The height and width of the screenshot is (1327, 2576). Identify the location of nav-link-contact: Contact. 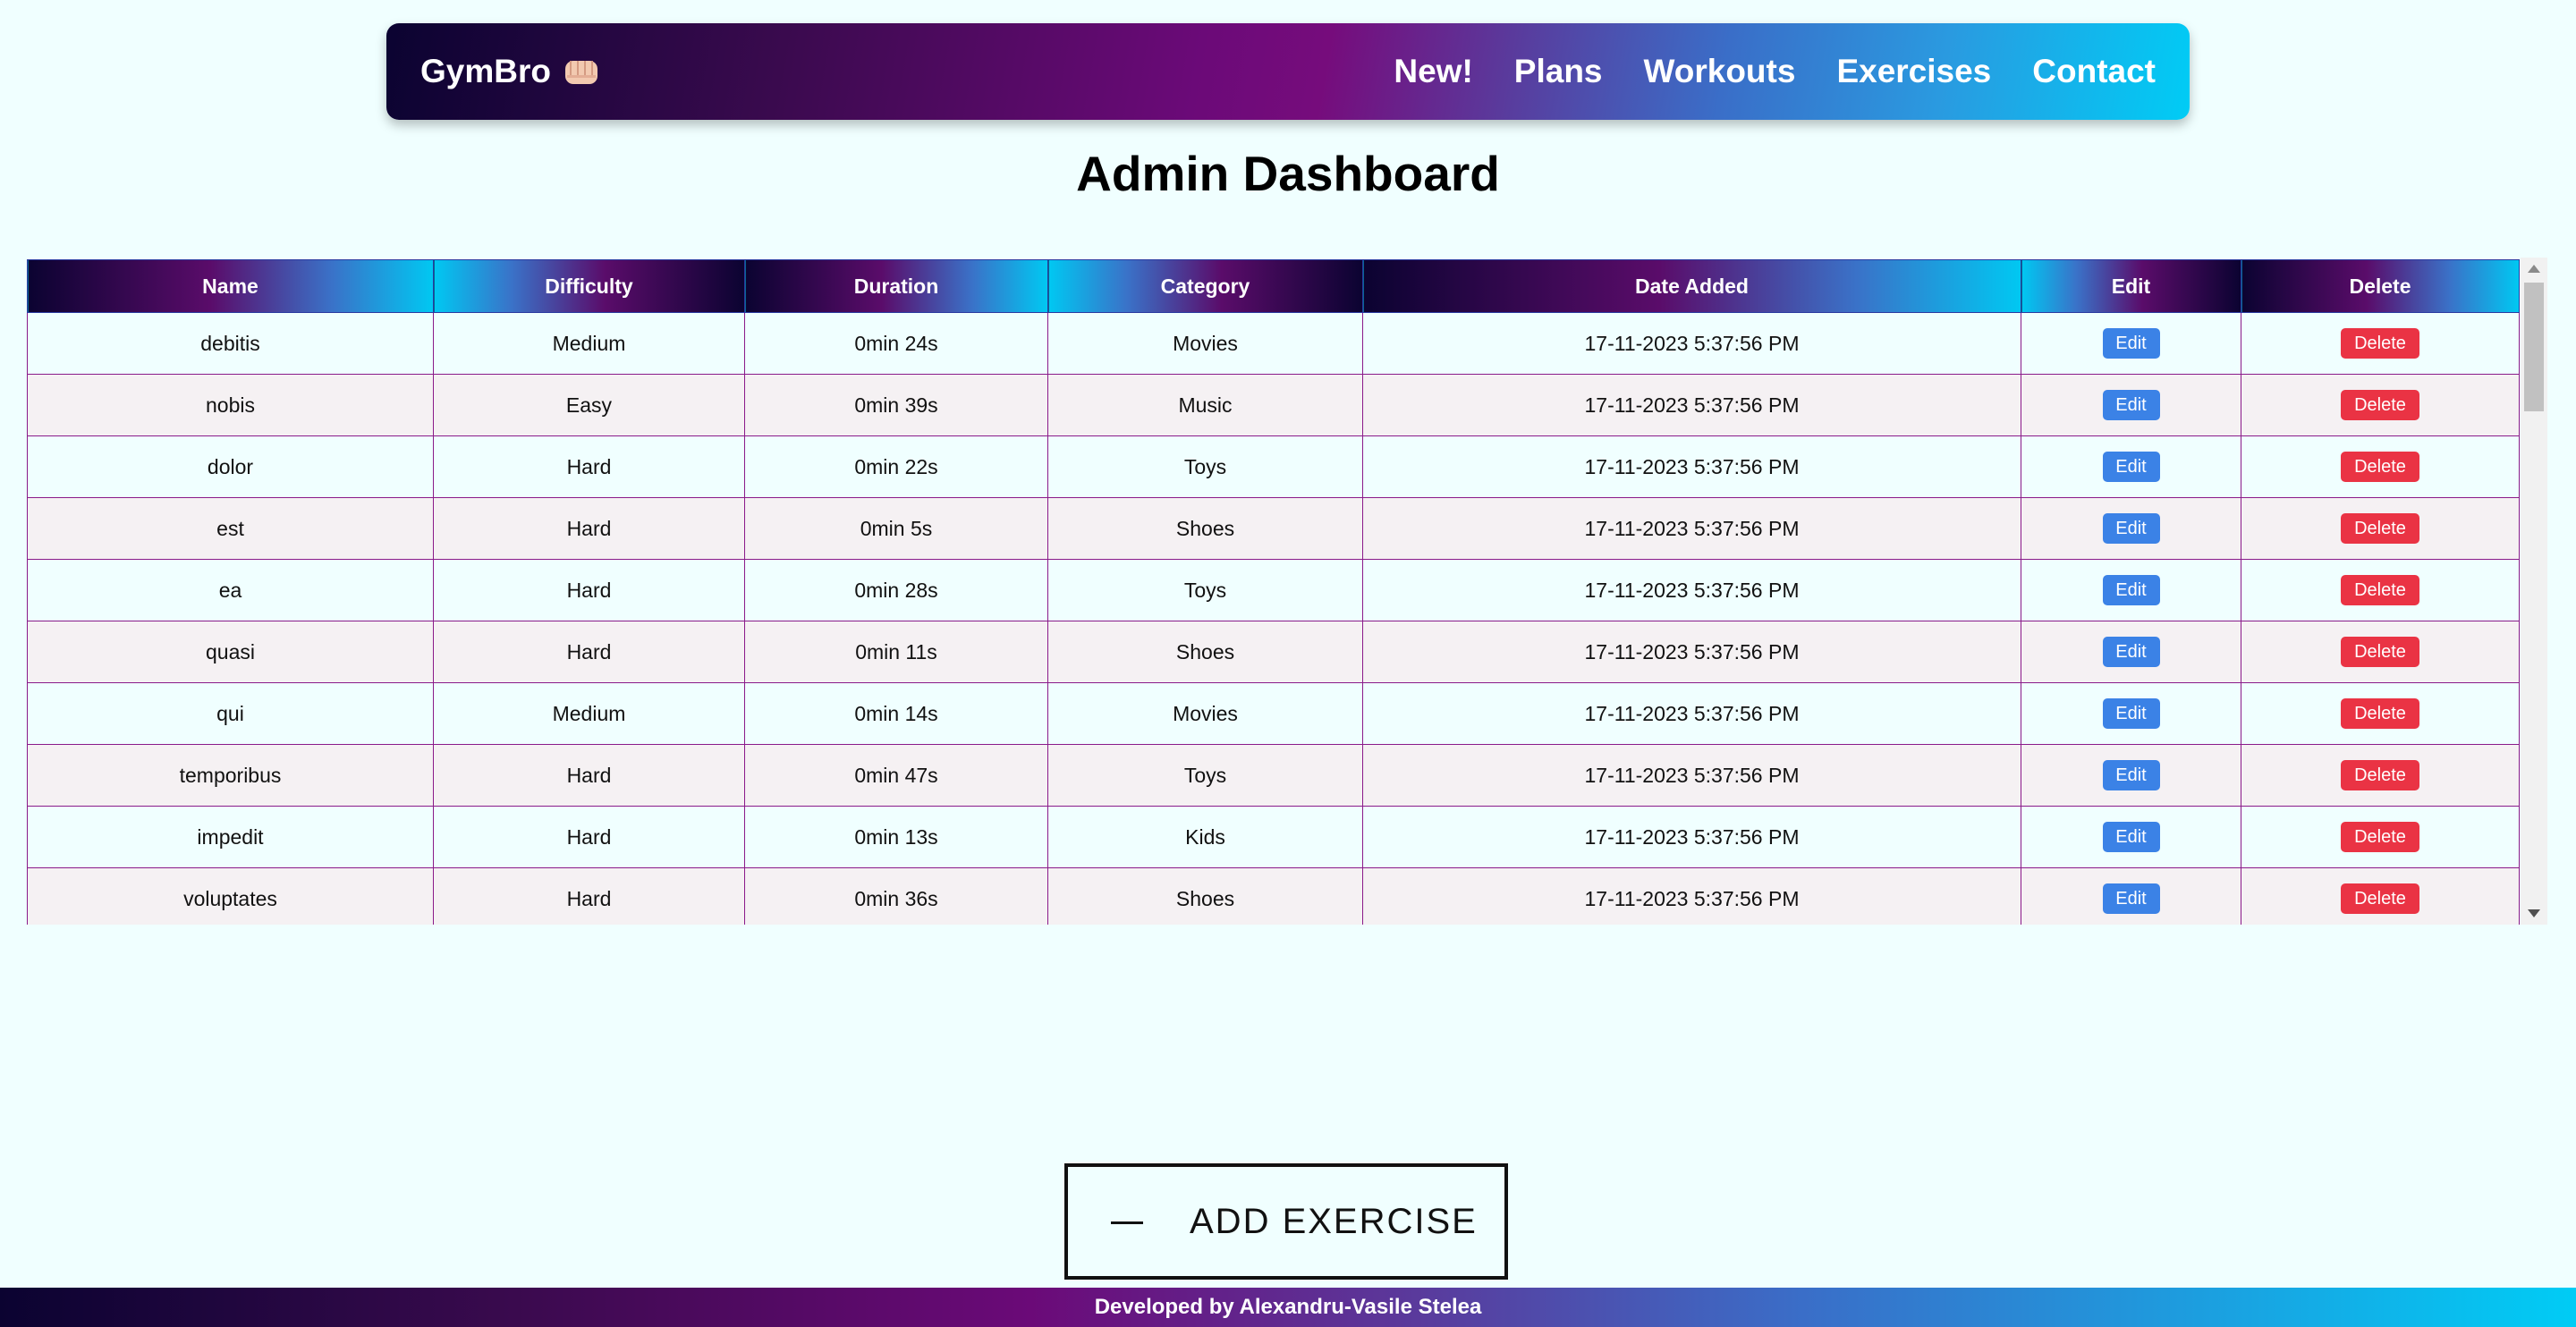
(2094, 71).